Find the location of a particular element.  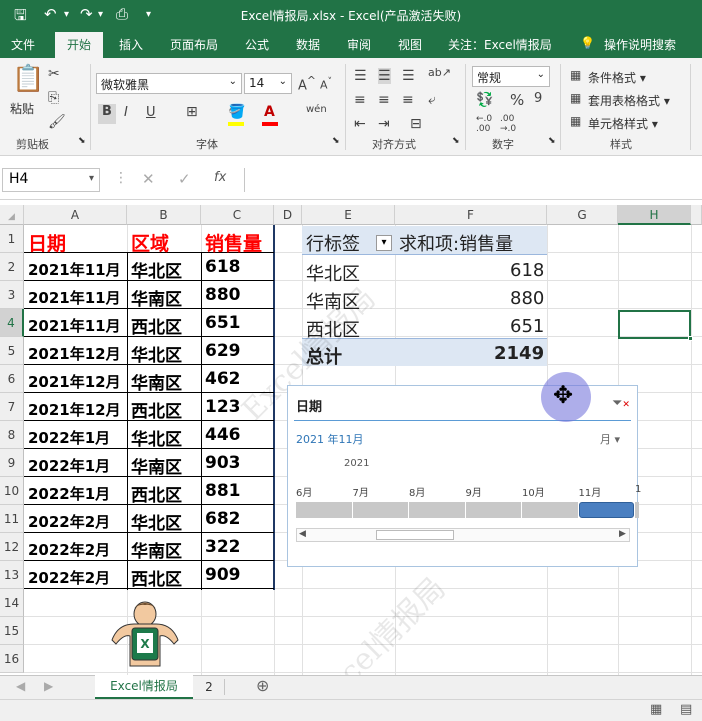

tab-data: 数据 is located at coordinates (308, 44).